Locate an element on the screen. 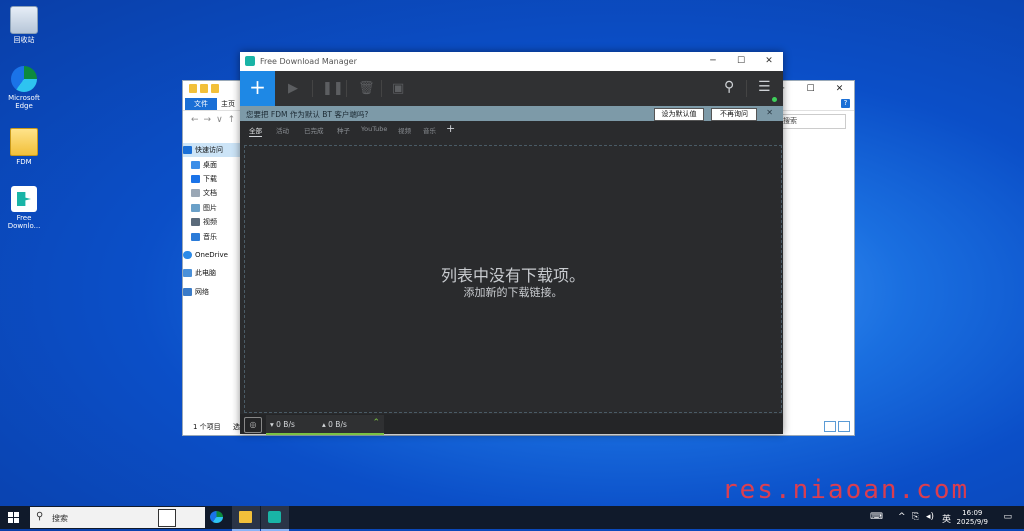 This screenshot has height=531, width=1024. taskbar-edge is located at coordinates (217, 517).